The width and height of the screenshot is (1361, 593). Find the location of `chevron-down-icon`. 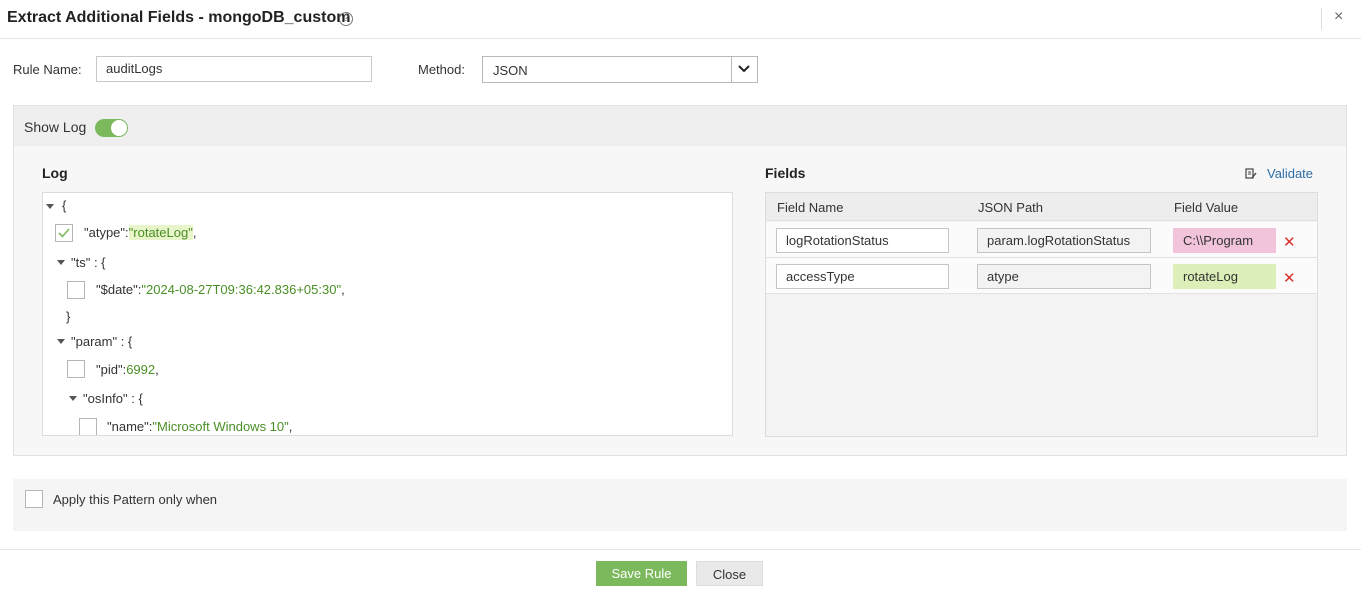

chevron-down-icon is located at coordinates (744, 69).